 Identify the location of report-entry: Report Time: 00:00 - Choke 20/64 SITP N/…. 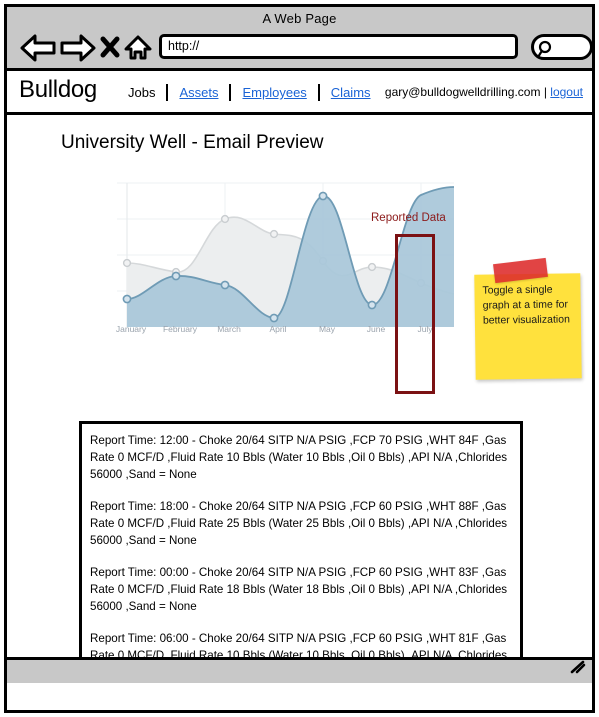
(299, 589).